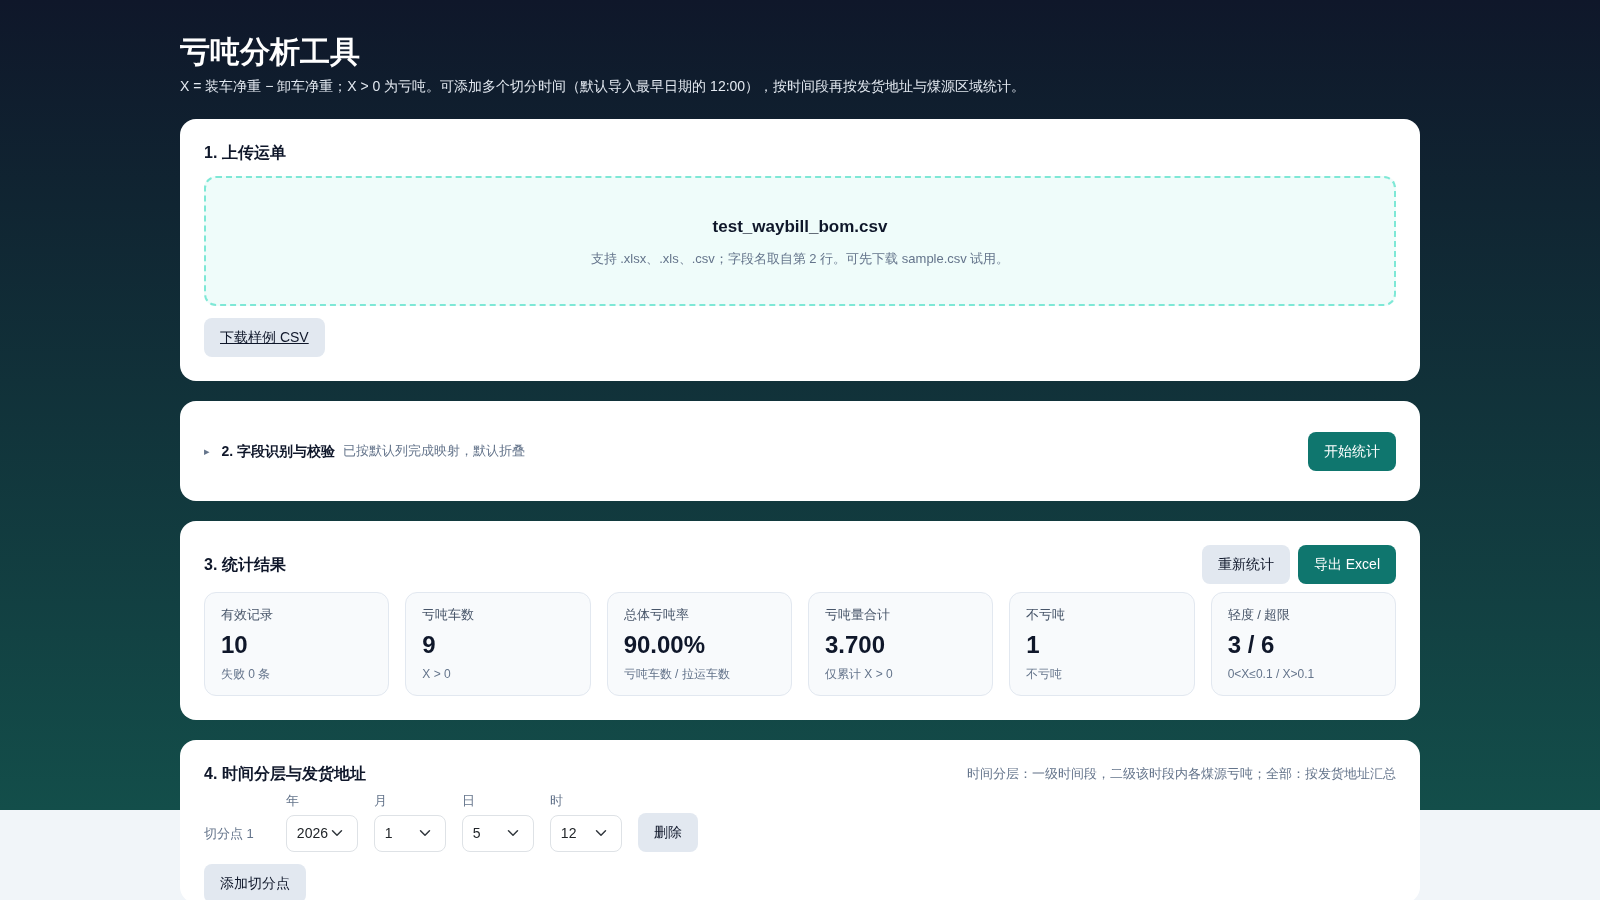 Image resolution: width=1600 pixels, height=900 pixels. What do you see at coordinates (434, 451) in the screenshot?
I see `section-note: 已按默认列完成映射，默认折叠` at bounding box center [434, 451].